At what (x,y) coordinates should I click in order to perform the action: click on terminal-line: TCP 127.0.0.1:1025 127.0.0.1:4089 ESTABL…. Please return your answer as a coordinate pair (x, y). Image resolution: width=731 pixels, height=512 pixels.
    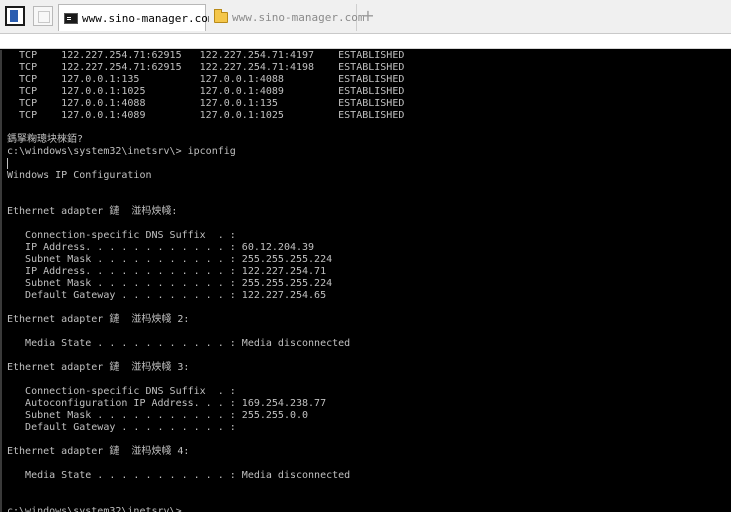
    Looking at the image, I should click on (206, 91).